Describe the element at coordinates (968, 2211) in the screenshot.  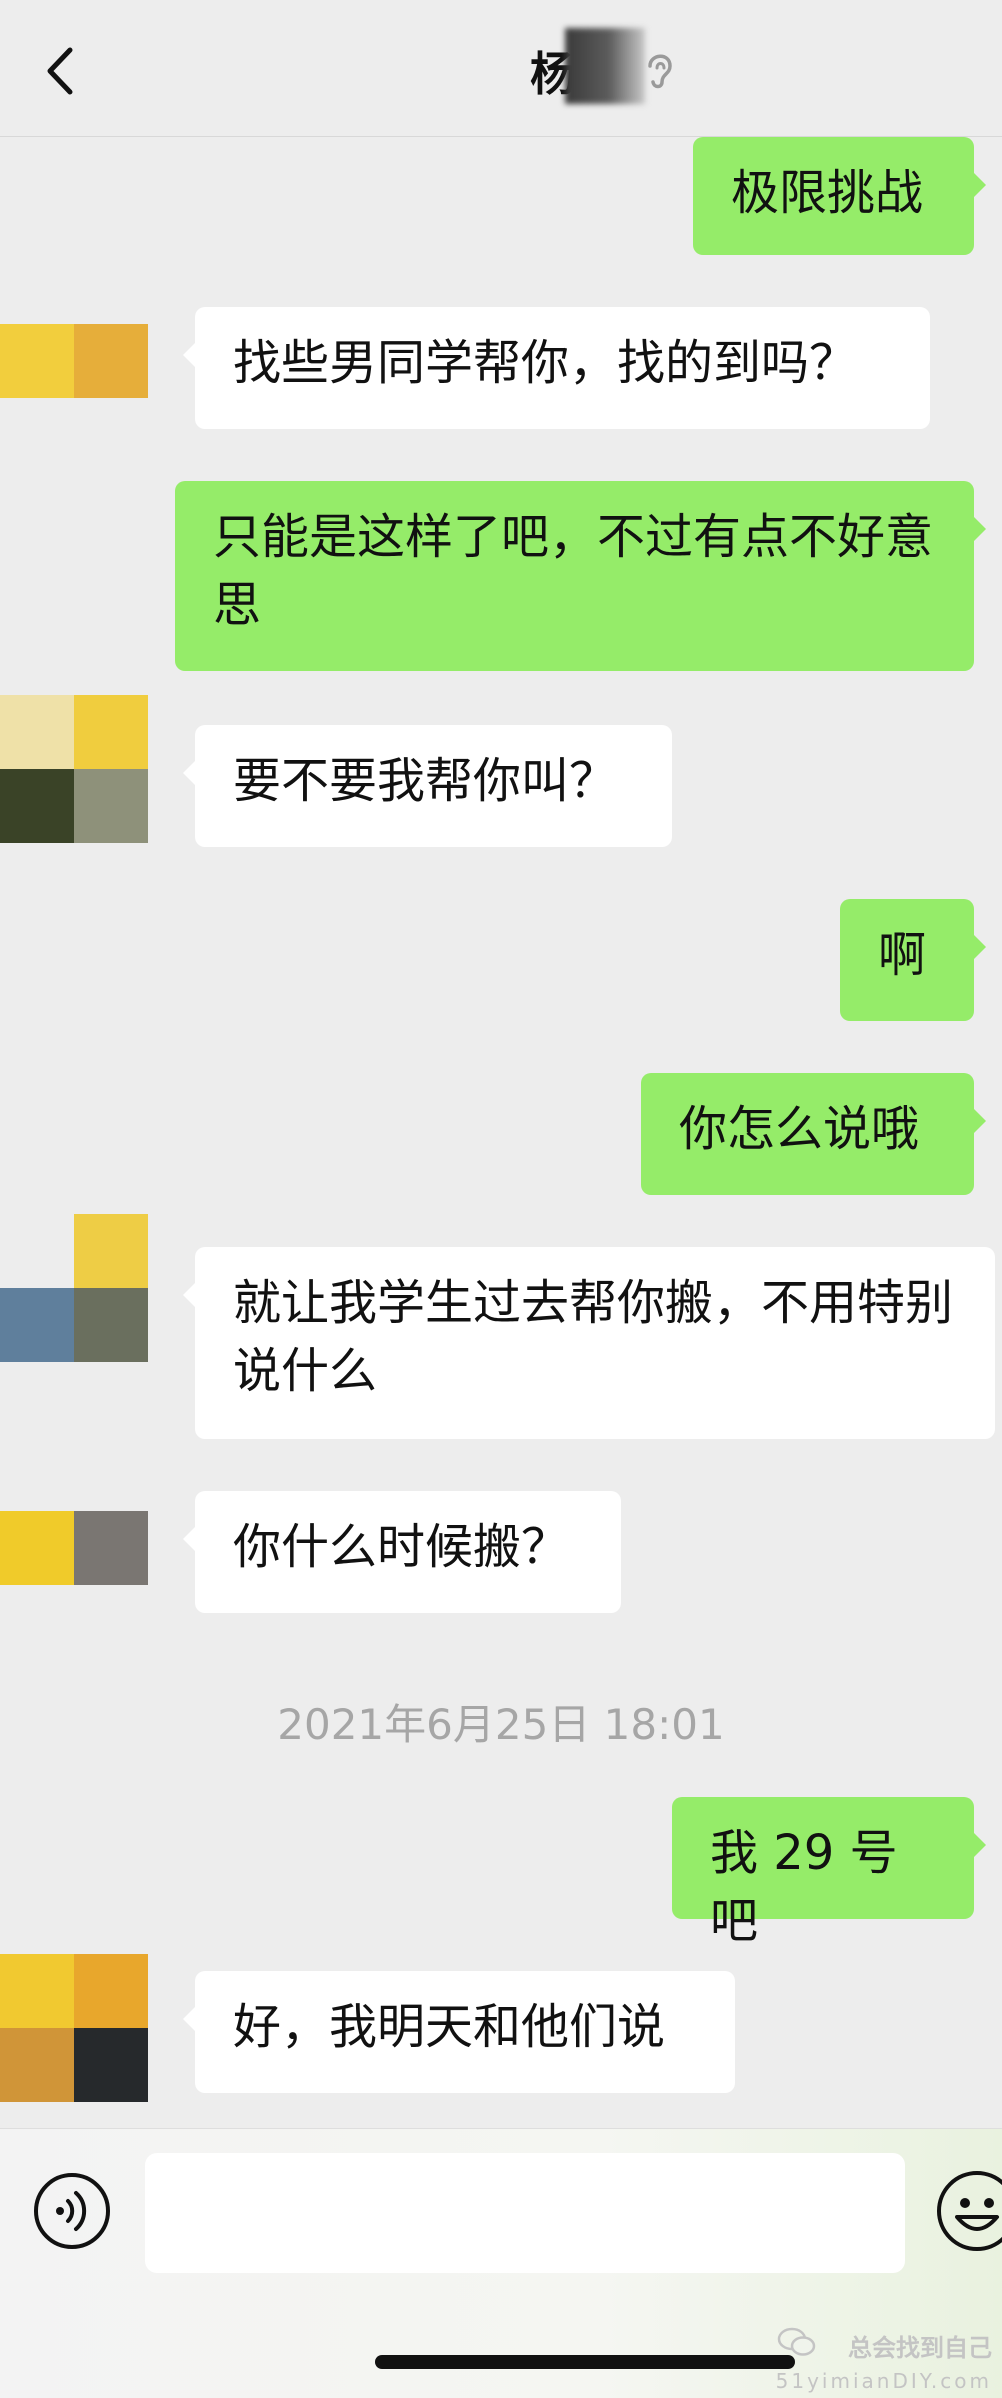
I see `emoji-icon` at that location.